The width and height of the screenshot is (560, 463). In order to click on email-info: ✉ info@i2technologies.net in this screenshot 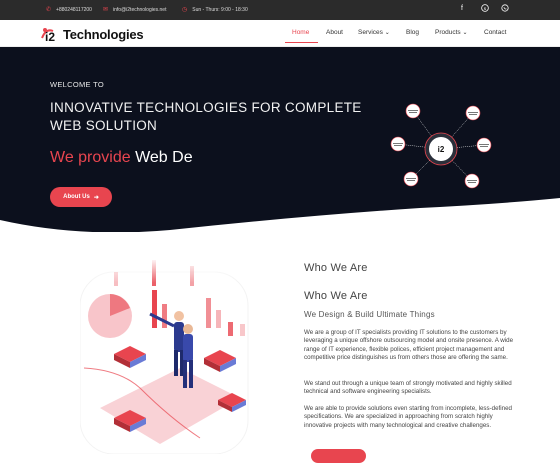, I will do `click(135, 10)`.